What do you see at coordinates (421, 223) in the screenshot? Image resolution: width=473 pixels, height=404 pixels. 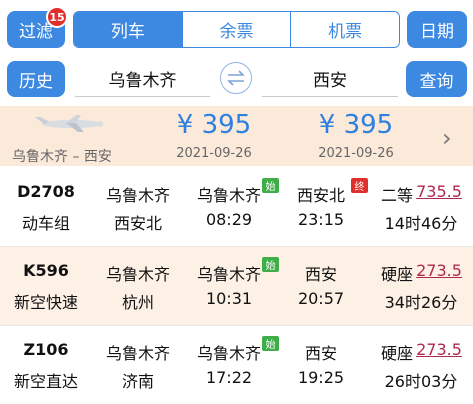 I see `trip-duration: 14时46分` at bounding box center [421, 223].